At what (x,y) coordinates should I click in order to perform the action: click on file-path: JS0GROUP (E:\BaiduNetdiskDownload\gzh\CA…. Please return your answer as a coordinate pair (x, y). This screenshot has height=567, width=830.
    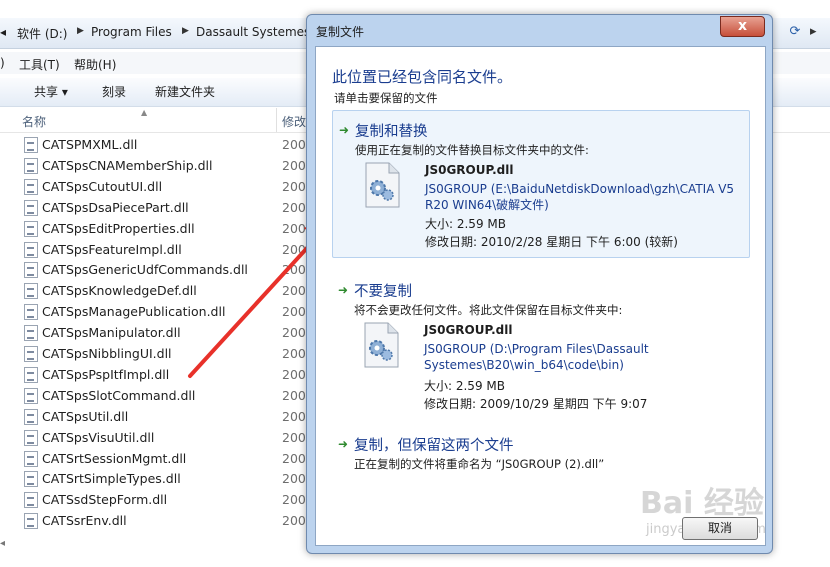
    Looking at the image, I should click on (580, 197).